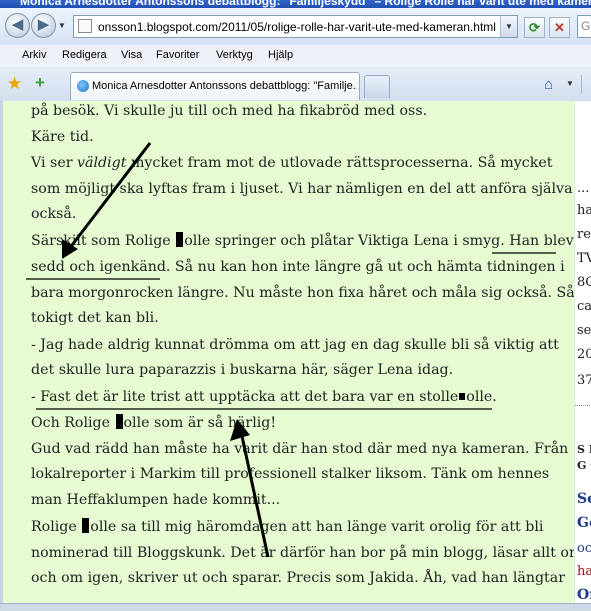 The height and width of the screenshot is (611, 591). What do you see at coordinates (95, 318) in the screenshot?
I see `post-line: tokigt det kan bli.` at bounding box center [95, 318].